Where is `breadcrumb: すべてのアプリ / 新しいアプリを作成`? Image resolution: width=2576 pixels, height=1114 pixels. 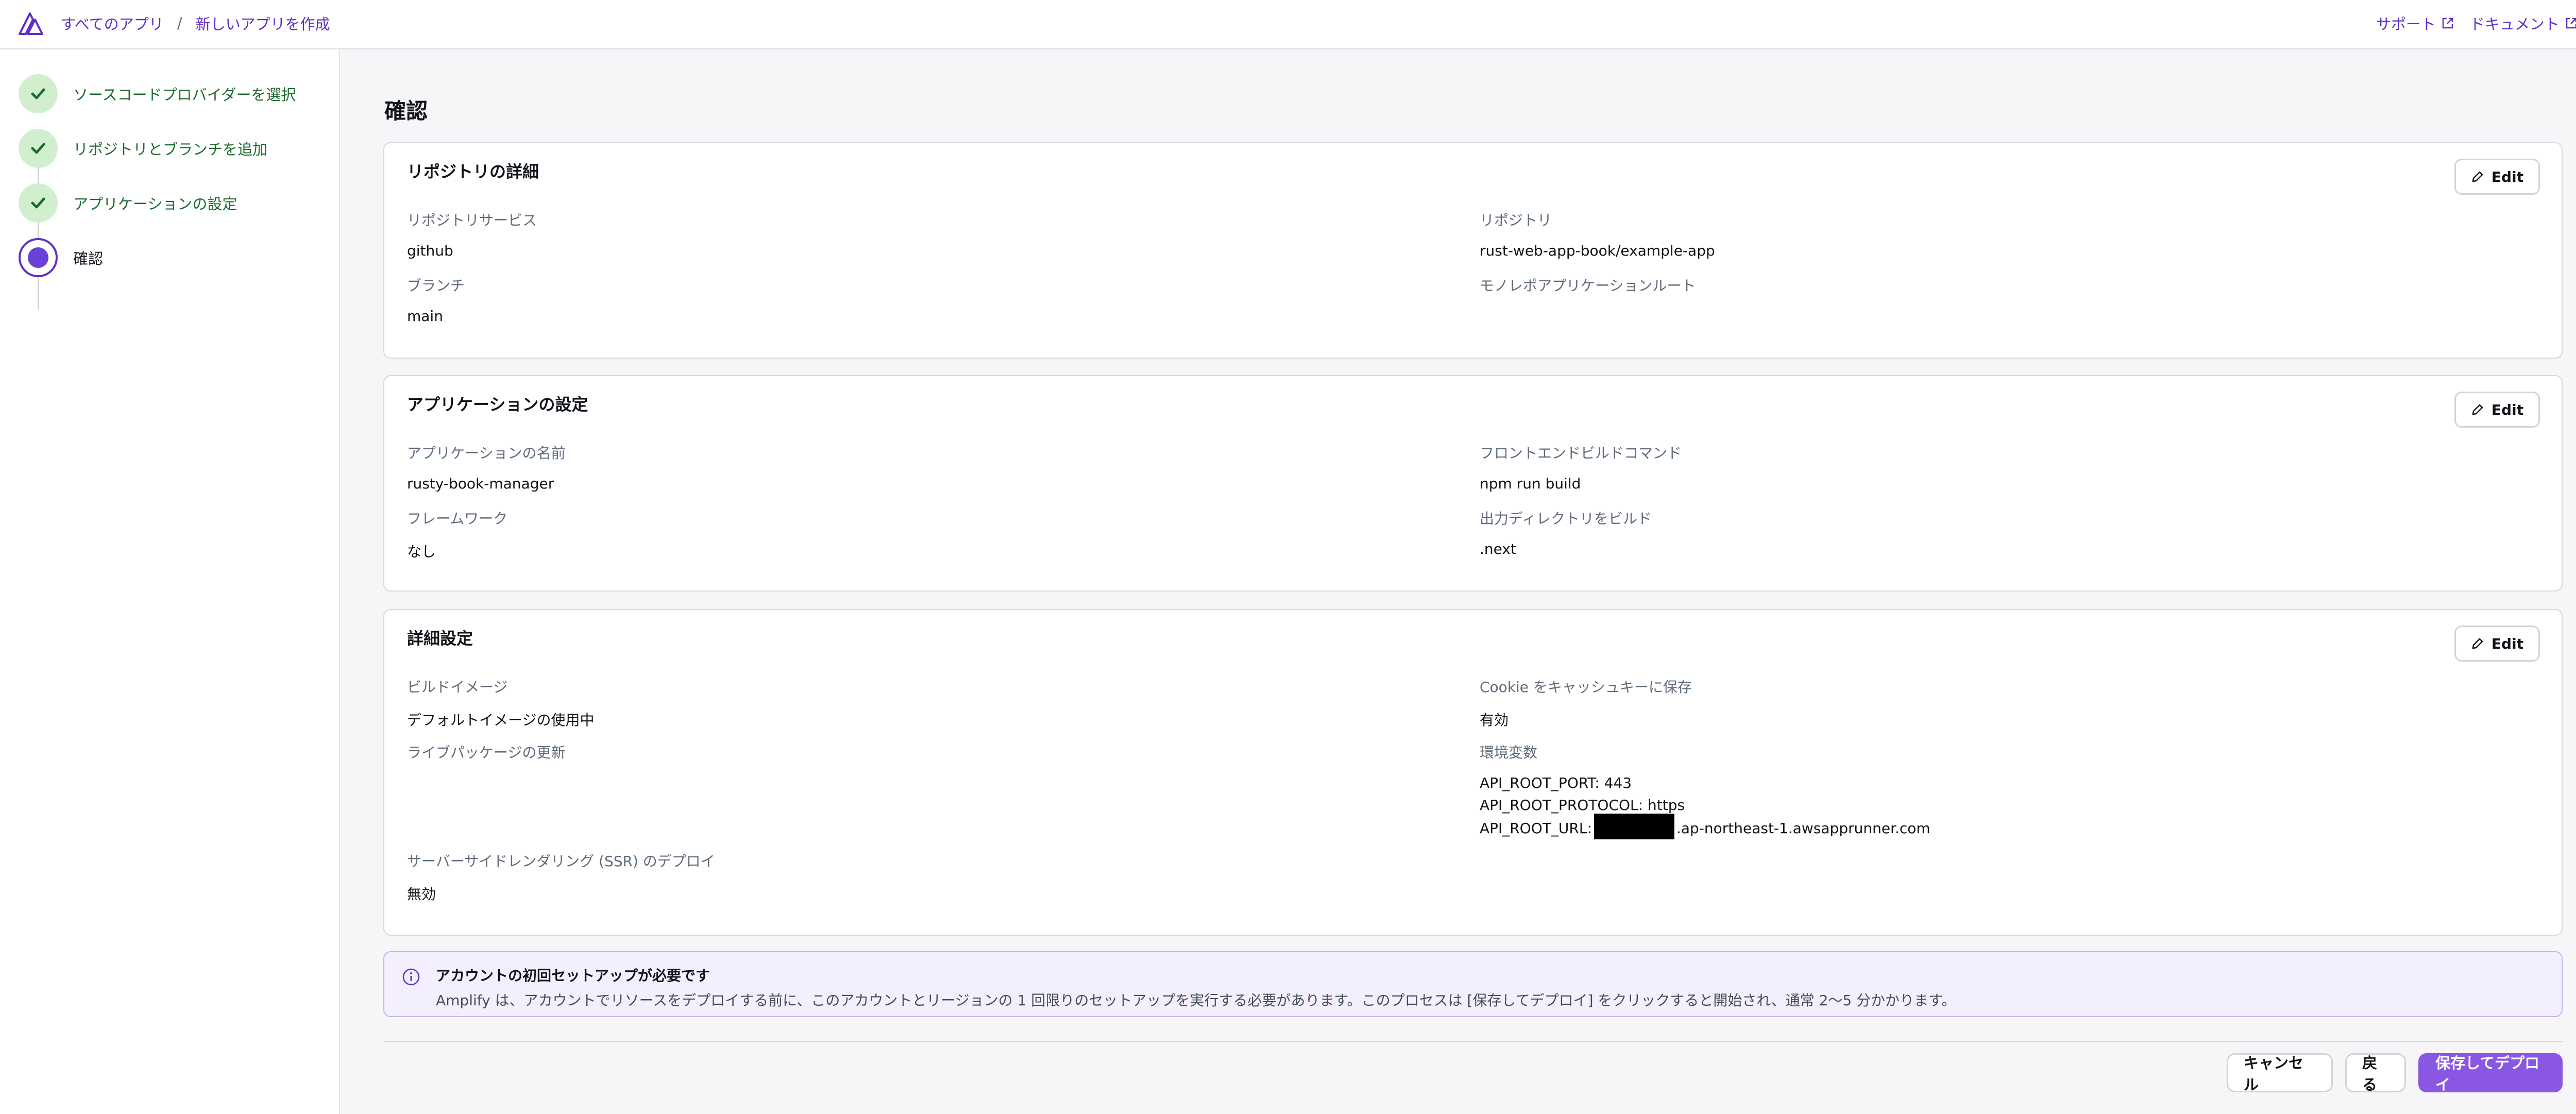
breadcrumb: すべてのアプリ / 新しいアプリを作成 is located at coordinates (195, 23).